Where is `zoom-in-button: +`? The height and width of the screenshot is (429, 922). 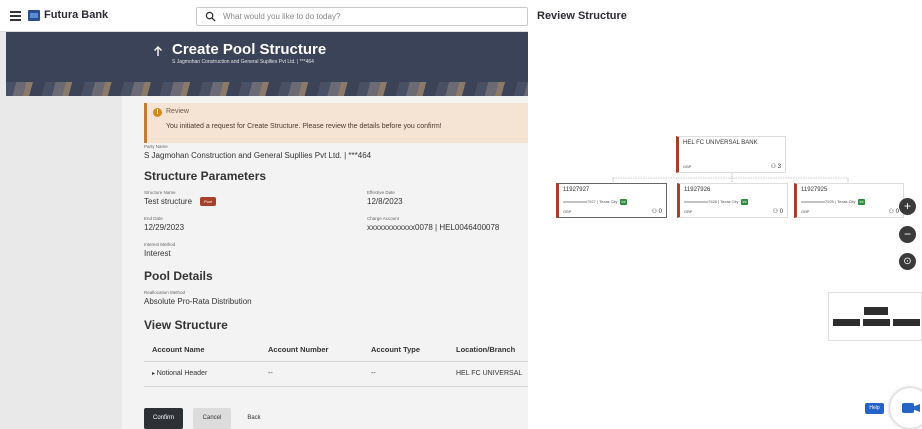
zoom-in-button: + is located at coordinates (907, 206).